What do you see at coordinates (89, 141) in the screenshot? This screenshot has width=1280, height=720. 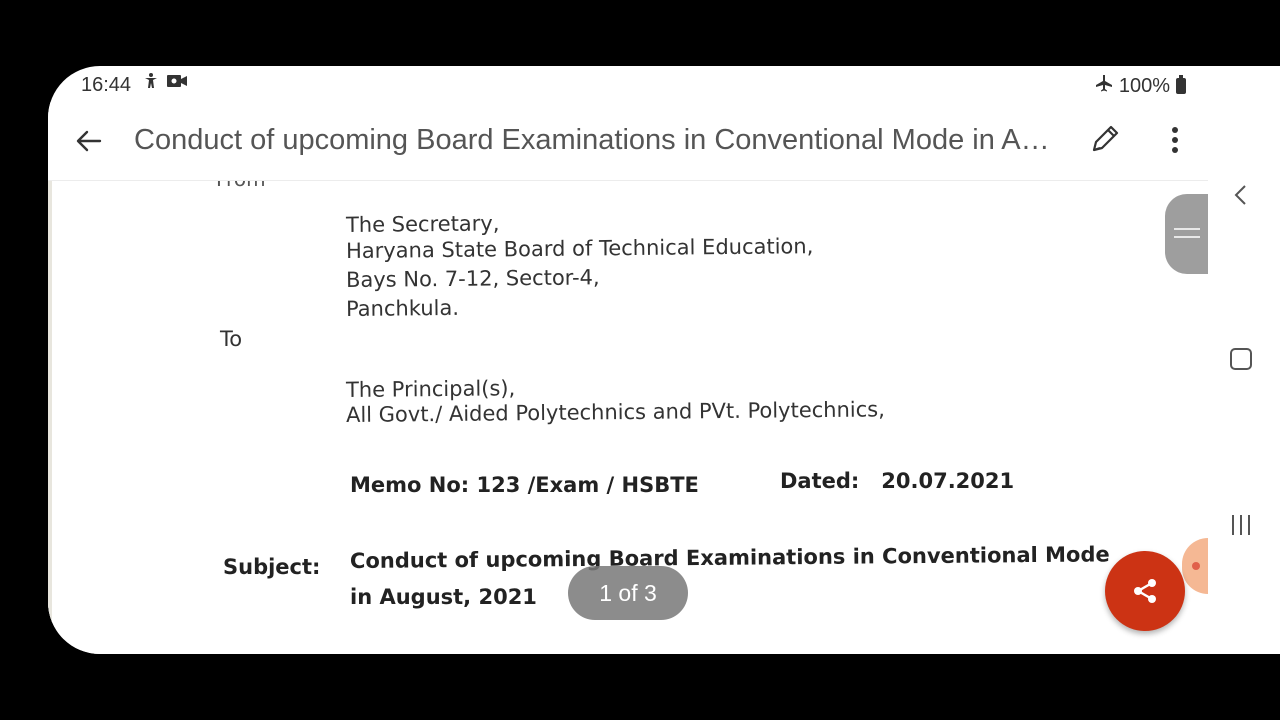 I see `arrow-left-icon` at bounding box center [89, 141].